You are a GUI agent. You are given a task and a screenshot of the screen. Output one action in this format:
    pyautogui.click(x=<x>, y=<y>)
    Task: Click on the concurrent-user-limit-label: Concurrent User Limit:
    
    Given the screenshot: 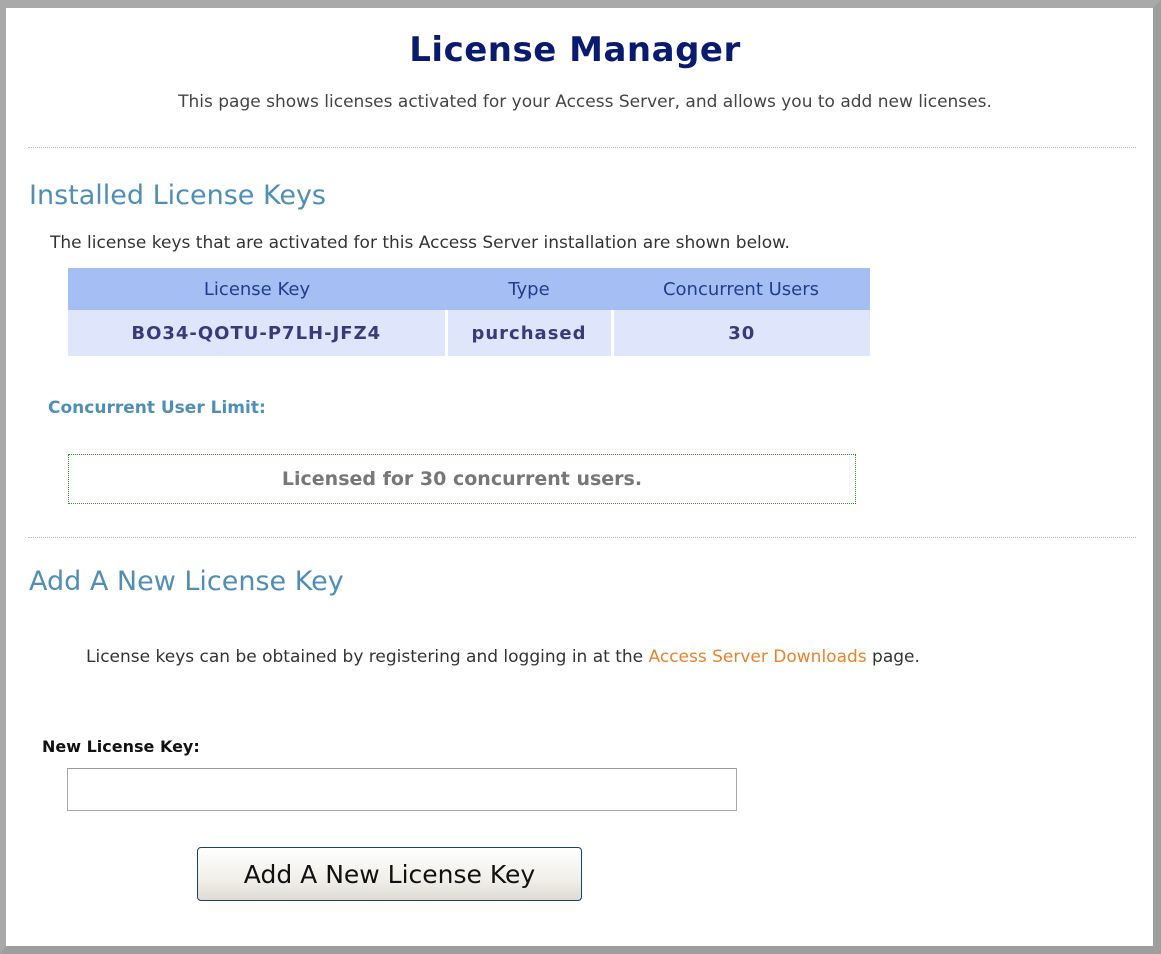 What is the action you would take?
    pyautogui.click(x=157, y=408)
    